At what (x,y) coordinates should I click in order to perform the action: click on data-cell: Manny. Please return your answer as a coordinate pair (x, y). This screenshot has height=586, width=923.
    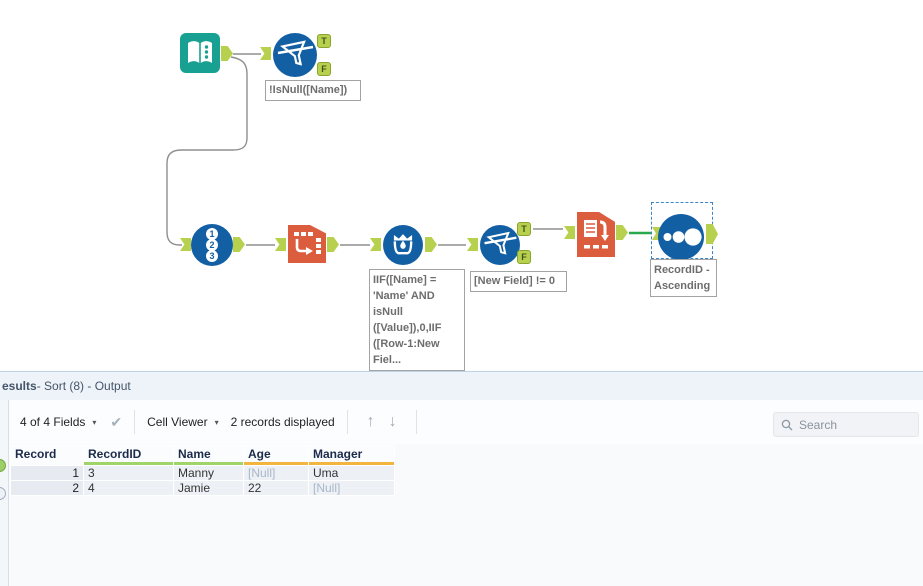
    Looking at the image, I should click on (208, 473).